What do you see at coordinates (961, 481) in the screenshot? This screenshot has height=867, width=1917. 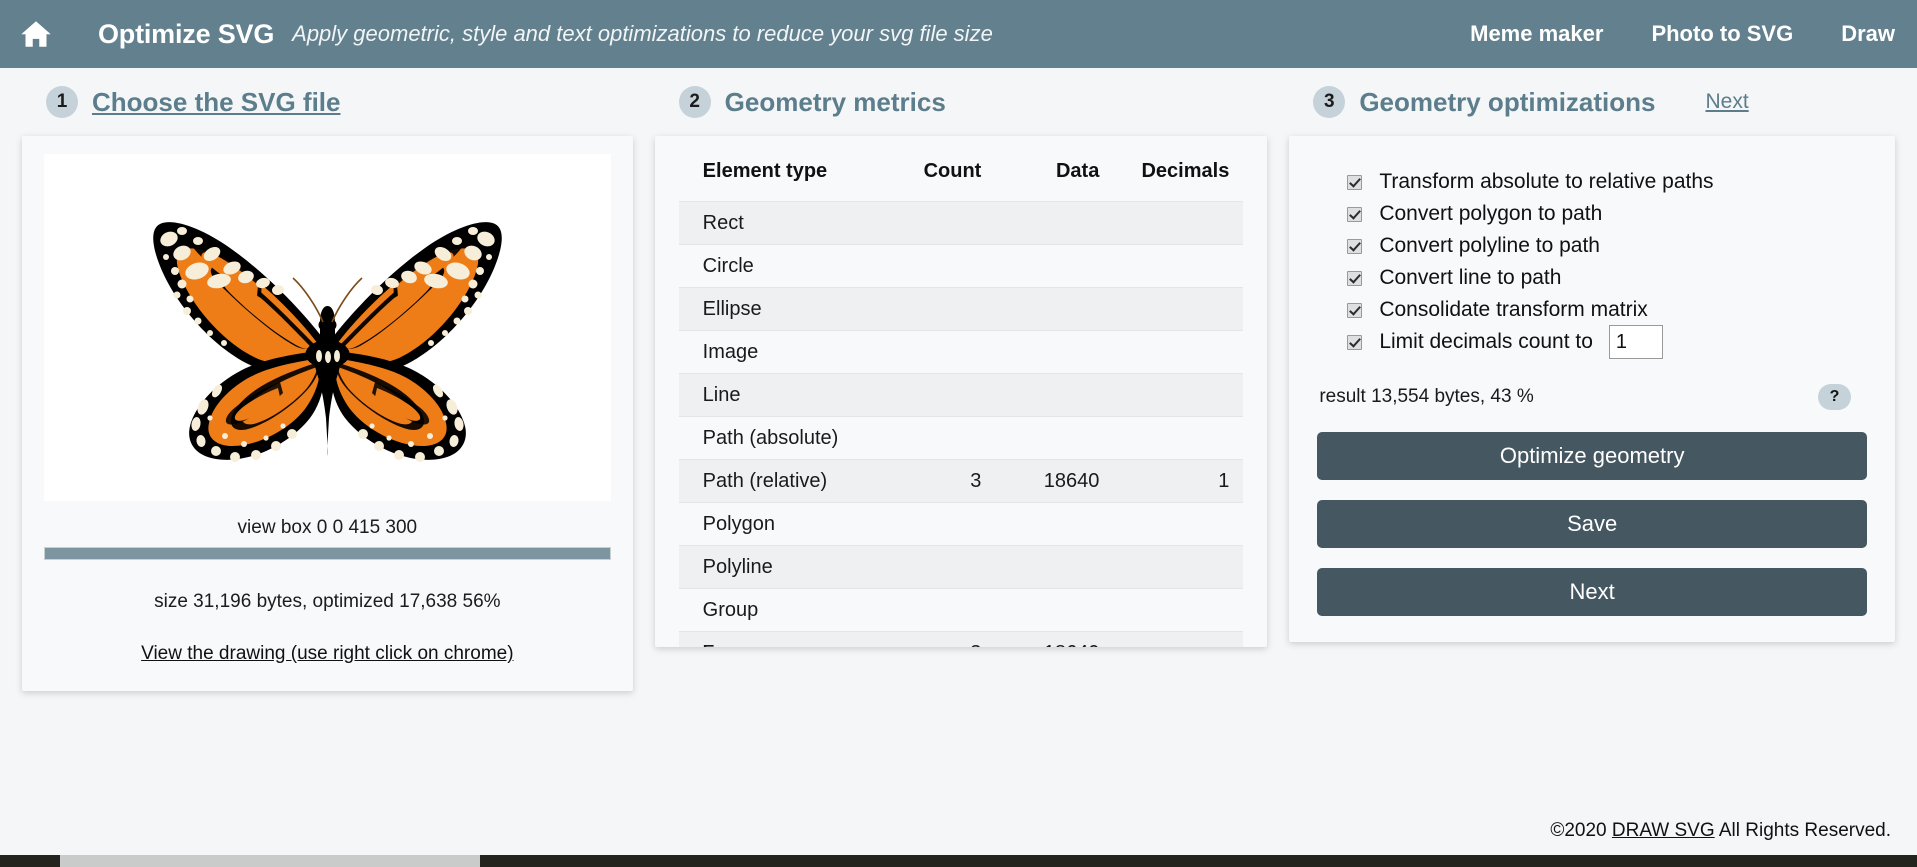 I see `table-row: Path (relative) 3 18640 1` at bounding box center [961, 481].